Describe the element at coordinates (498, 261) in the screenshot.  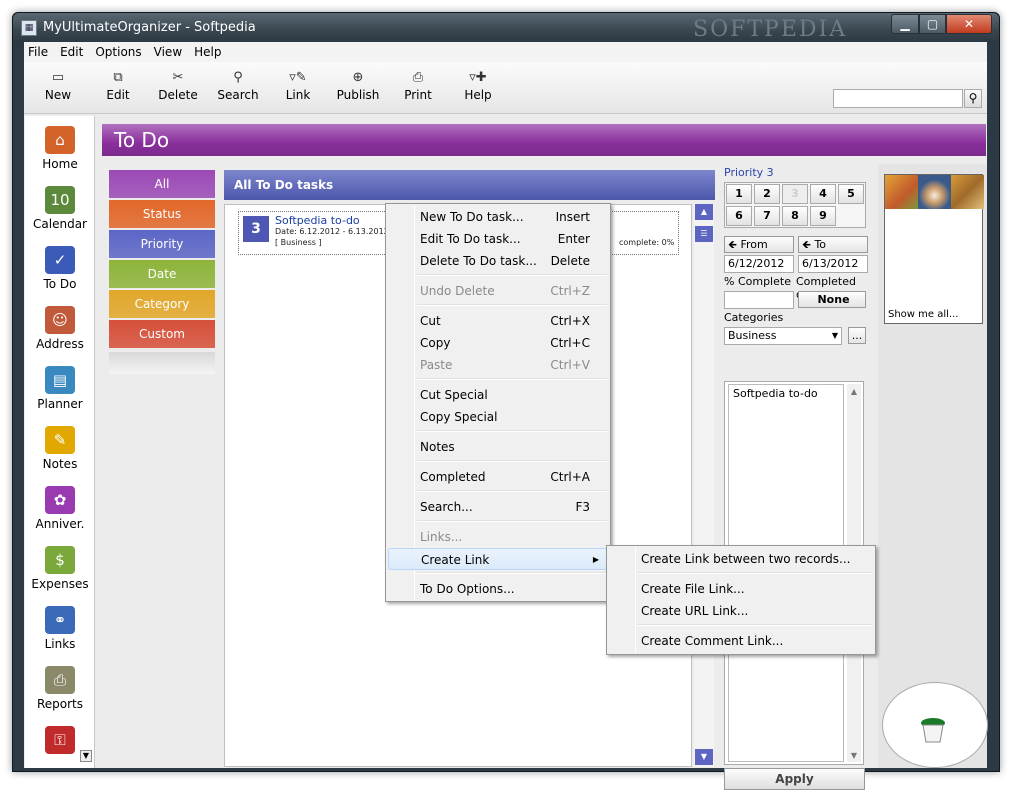
I see `context-menu-item-delete-to-do-task: Delete To Do task... Delete` at that location.